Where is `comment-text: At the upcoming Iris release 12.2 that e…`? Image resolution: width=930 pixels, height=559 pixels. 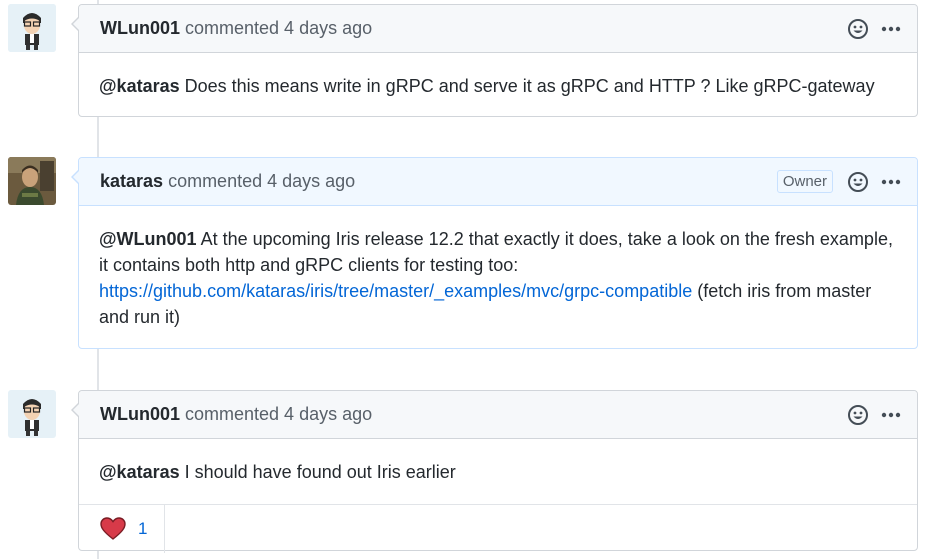 comment-text: At the upcoming Iris release 12.2 that e… is located at coordinates (496, 252).